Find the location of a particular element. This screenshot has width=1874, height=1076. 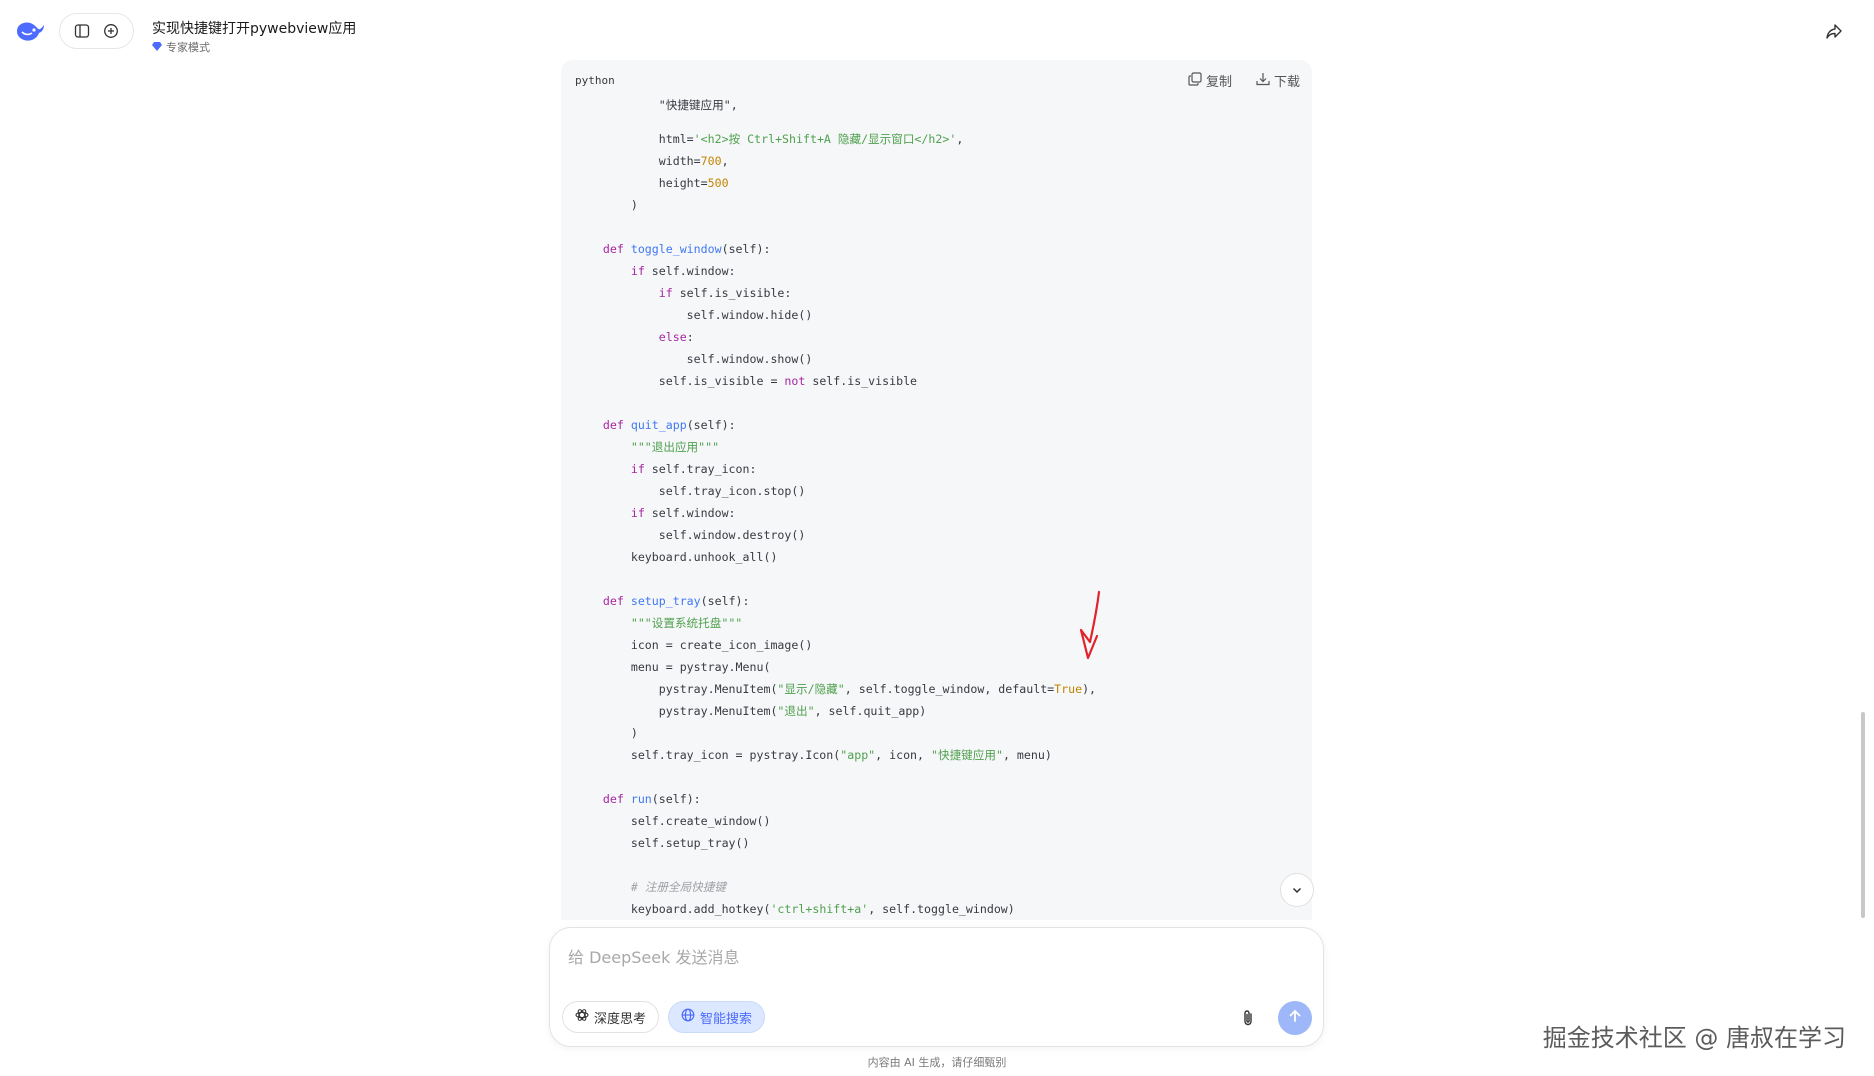

code-token: self.window.show() is located at coordinates (694, 359).